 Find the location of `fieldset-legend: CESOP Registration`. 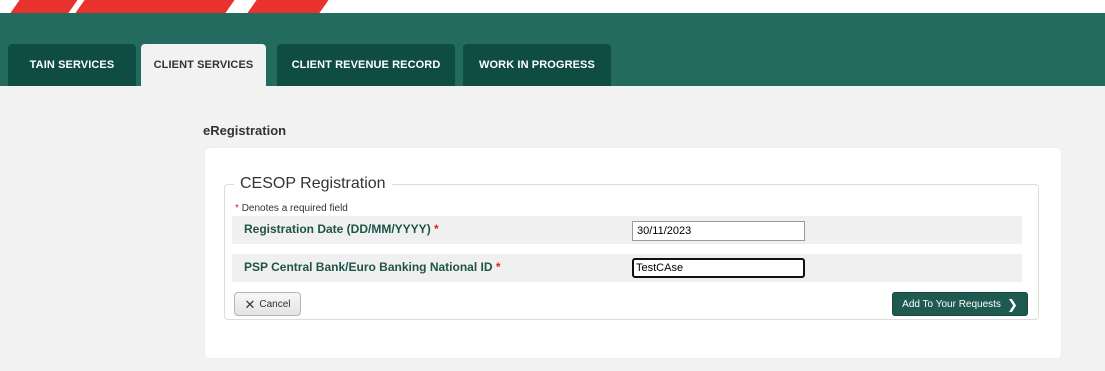

fieldset-legend: CESOP Registration is located at coordinates (313, 184).